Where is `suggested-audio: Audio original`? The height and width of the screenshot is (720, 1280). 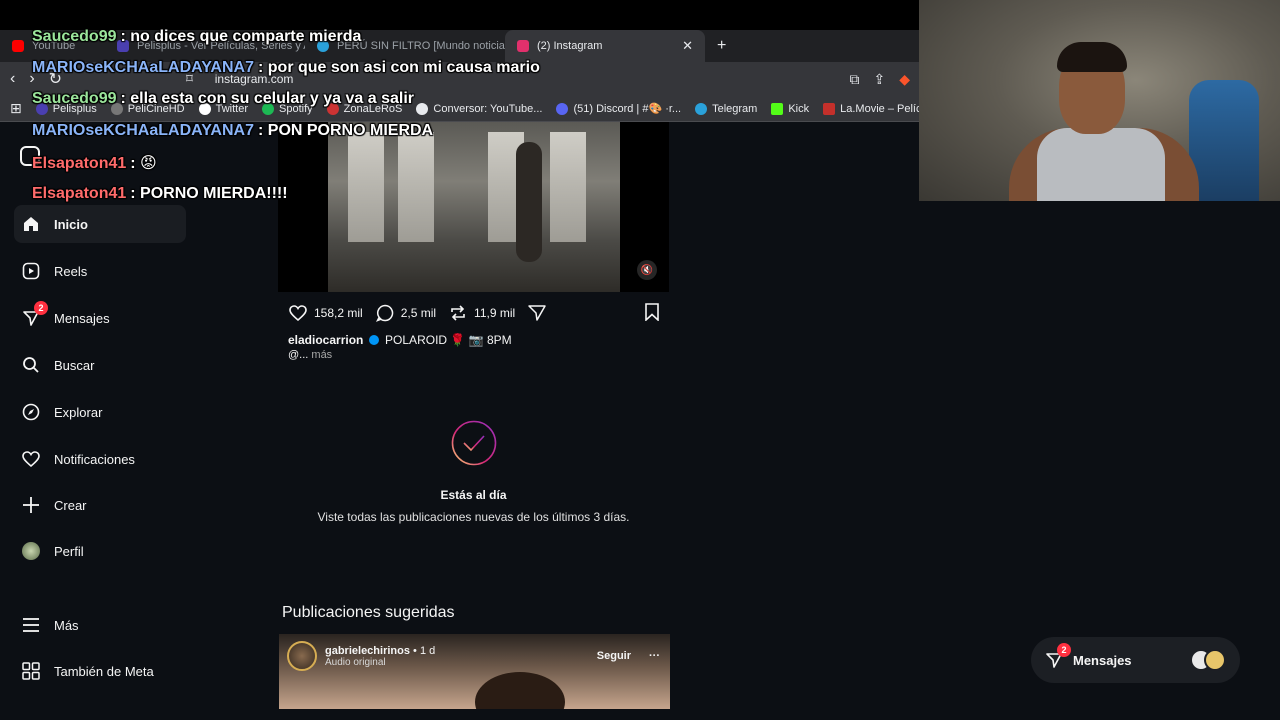
suggested-audio: Audio original is located at coordinates (380, 662).